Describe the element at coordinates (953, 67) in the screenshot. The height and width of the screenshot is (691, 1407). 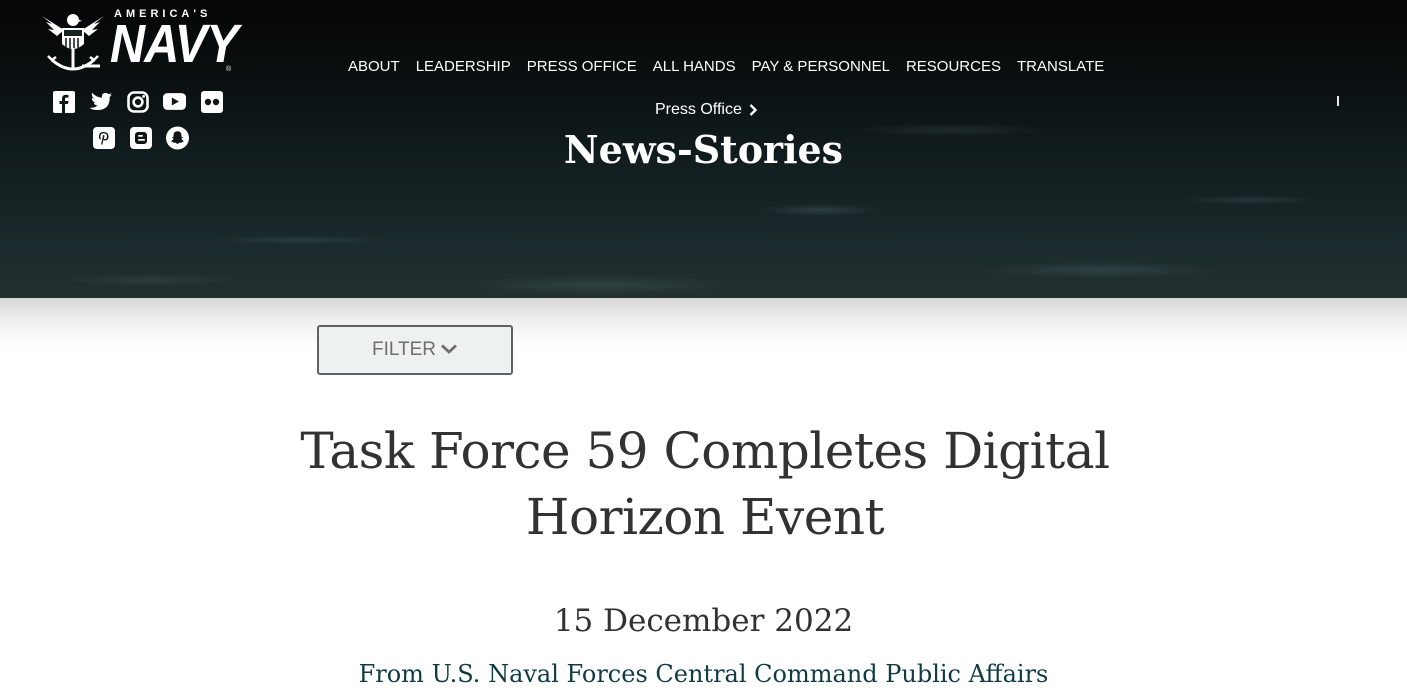
I see `nav-item-resources: RESOURCES` at that location.